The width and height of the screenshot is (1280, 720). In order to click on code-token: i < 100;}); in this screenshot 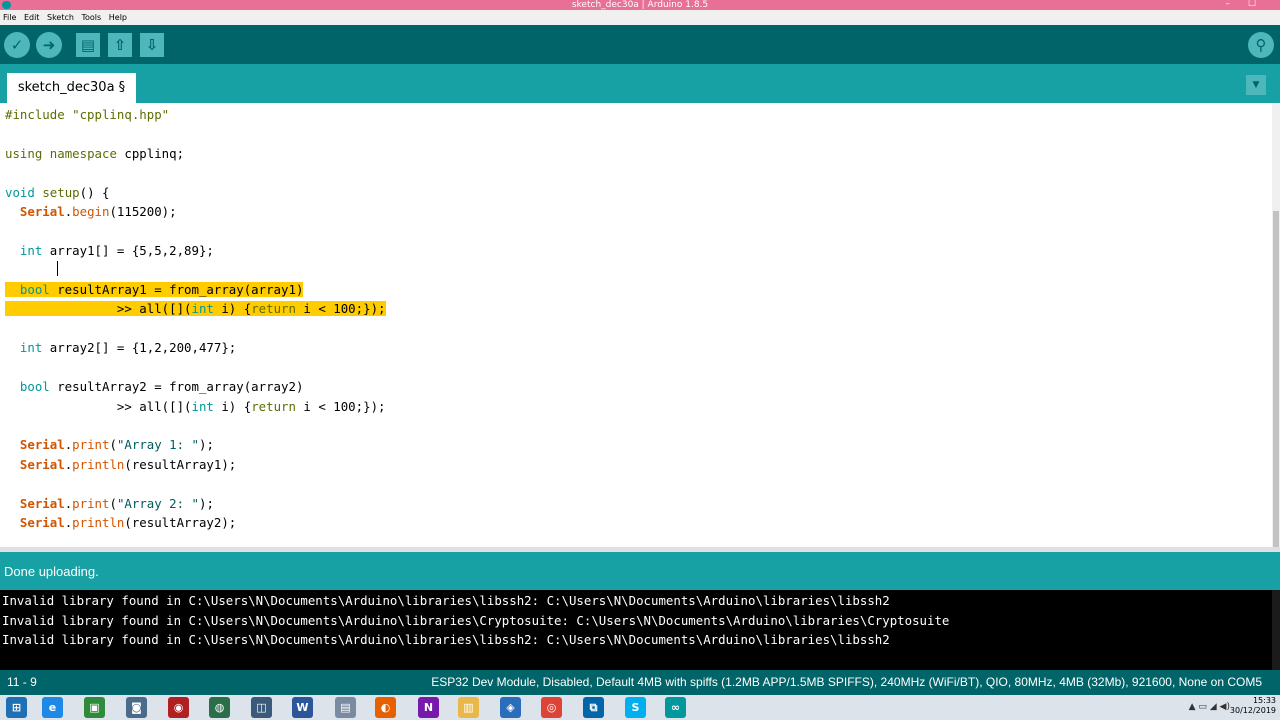, I will do `click(340, 406)`.